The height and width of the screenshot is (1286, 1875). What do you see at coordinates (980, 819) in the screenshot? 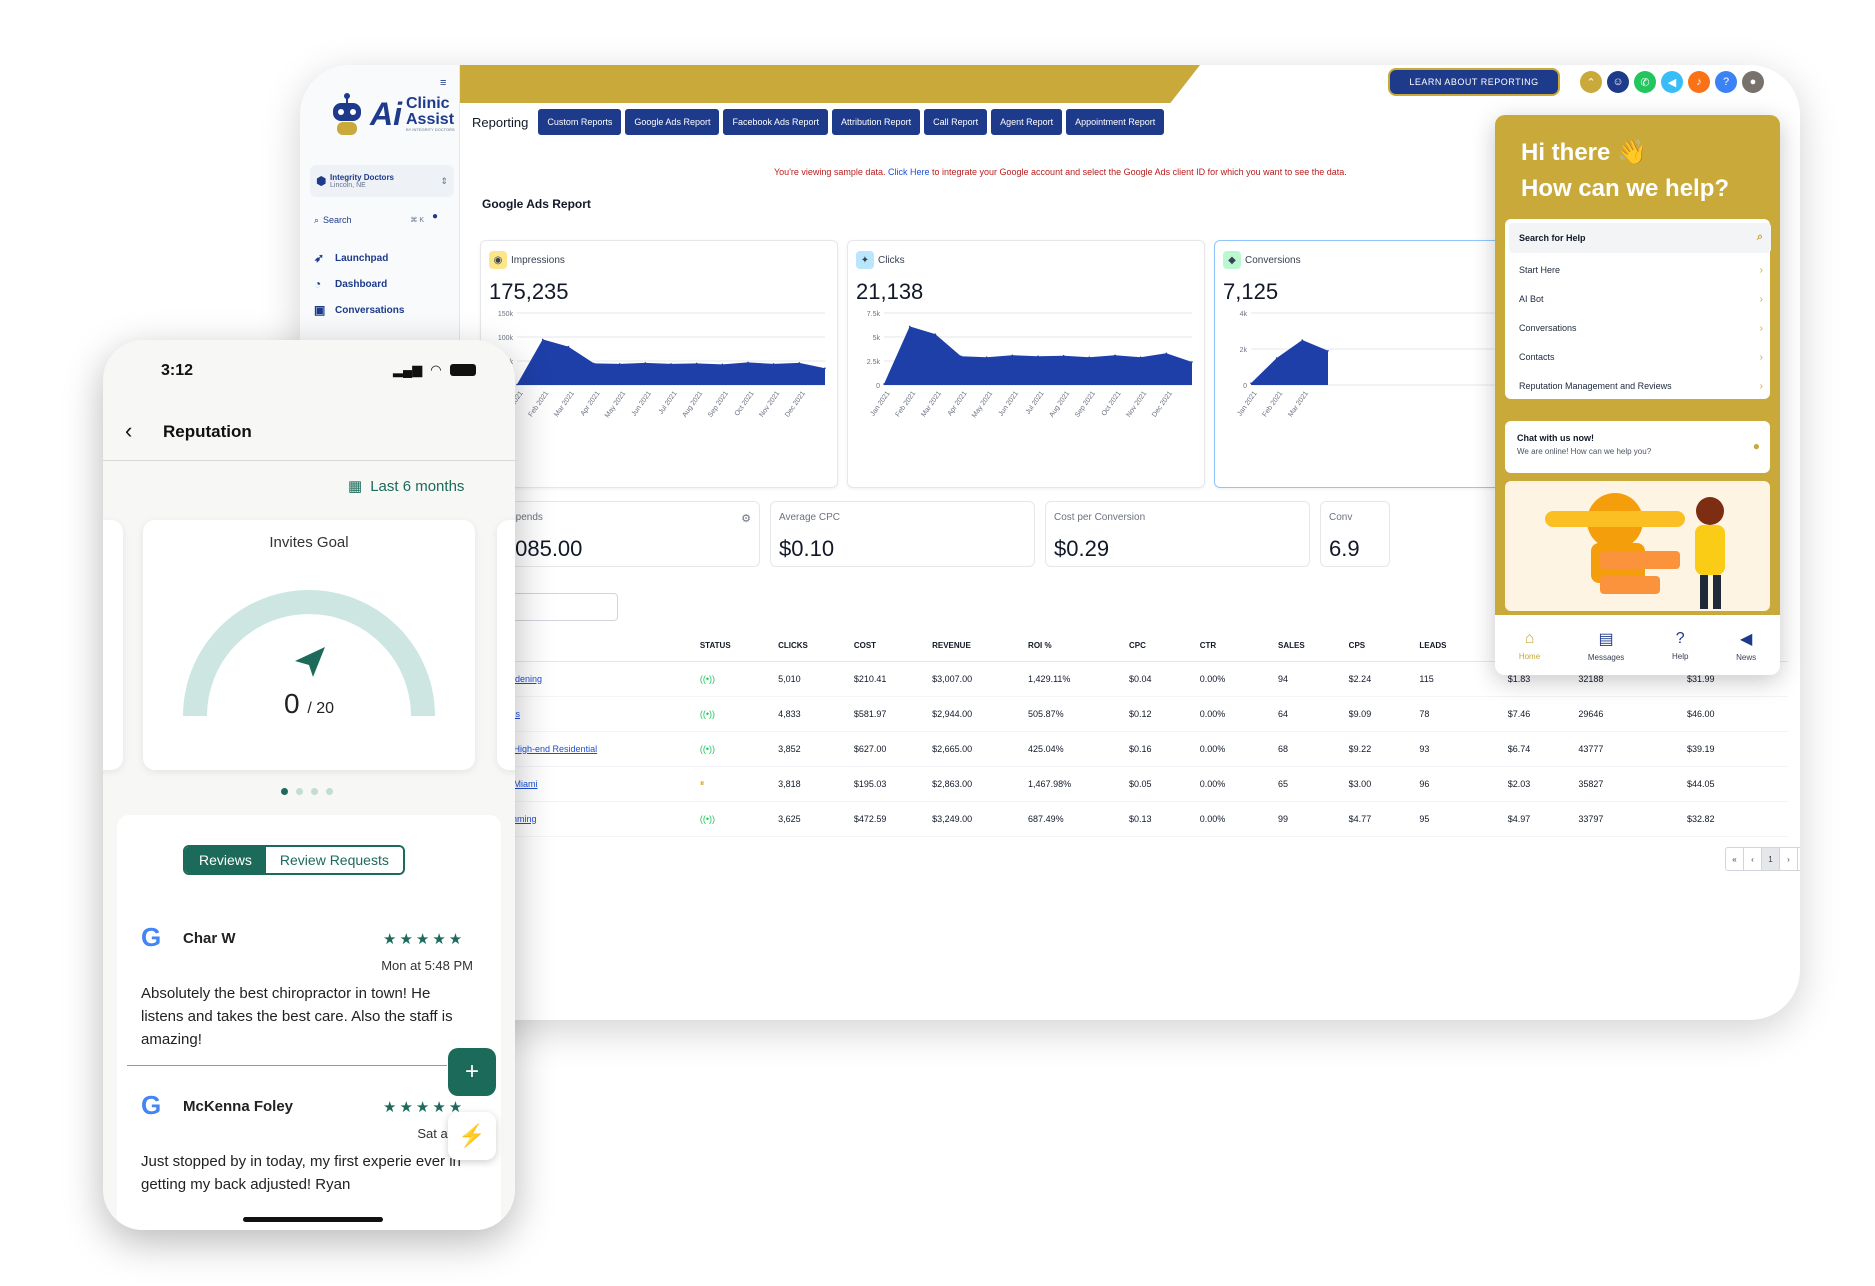
I see `table-cell: $3,249.00` at bounding box center [980, 819].